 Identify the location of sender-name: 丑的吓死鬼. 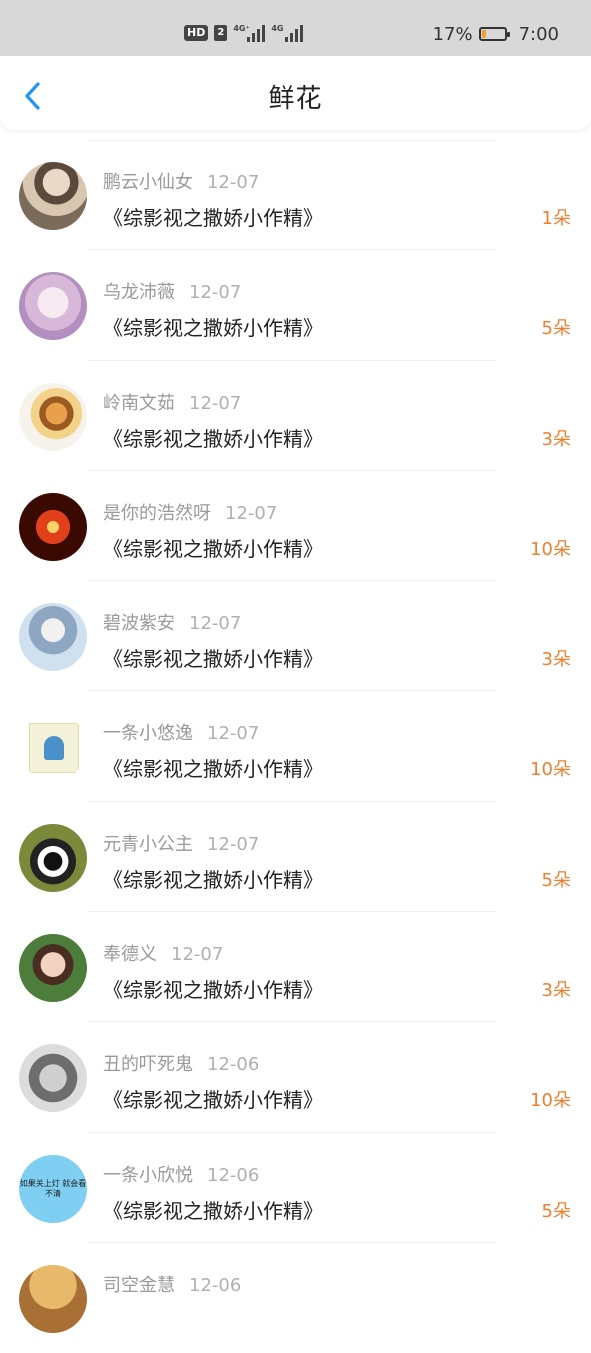
(148, 1065).